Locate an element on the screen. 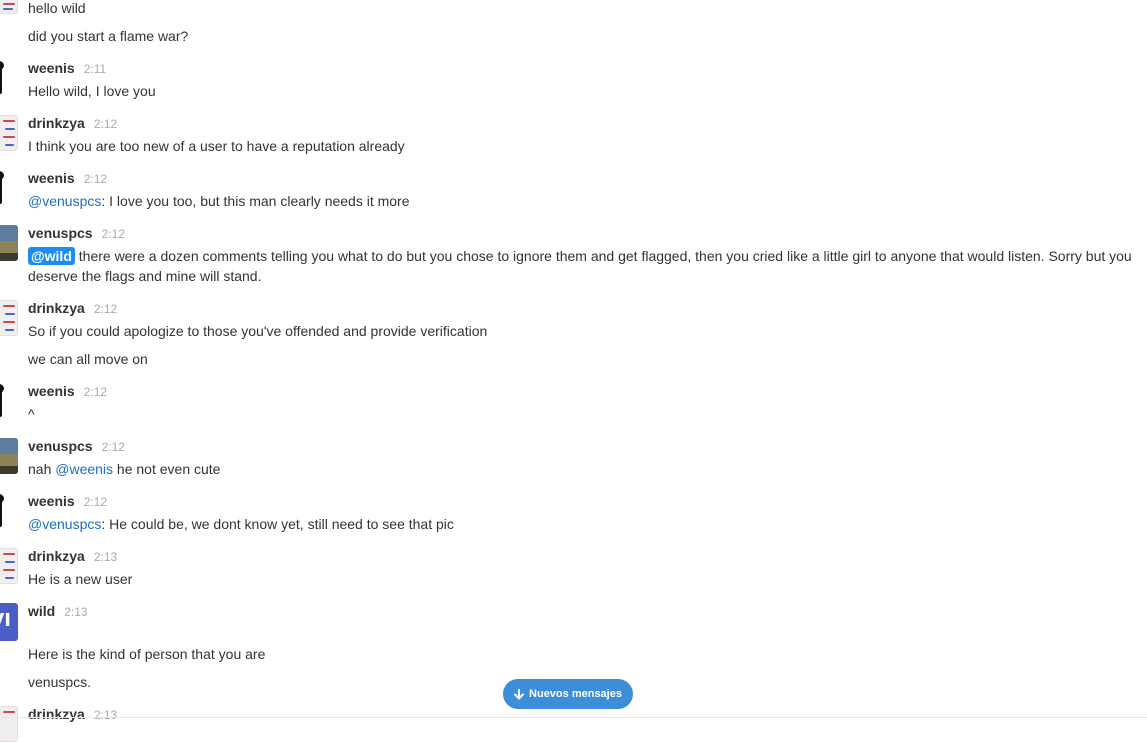 The width and height of the screenshot is (1147, 742). message-timestamp: 2:11 is located at coordinates (95, 69).